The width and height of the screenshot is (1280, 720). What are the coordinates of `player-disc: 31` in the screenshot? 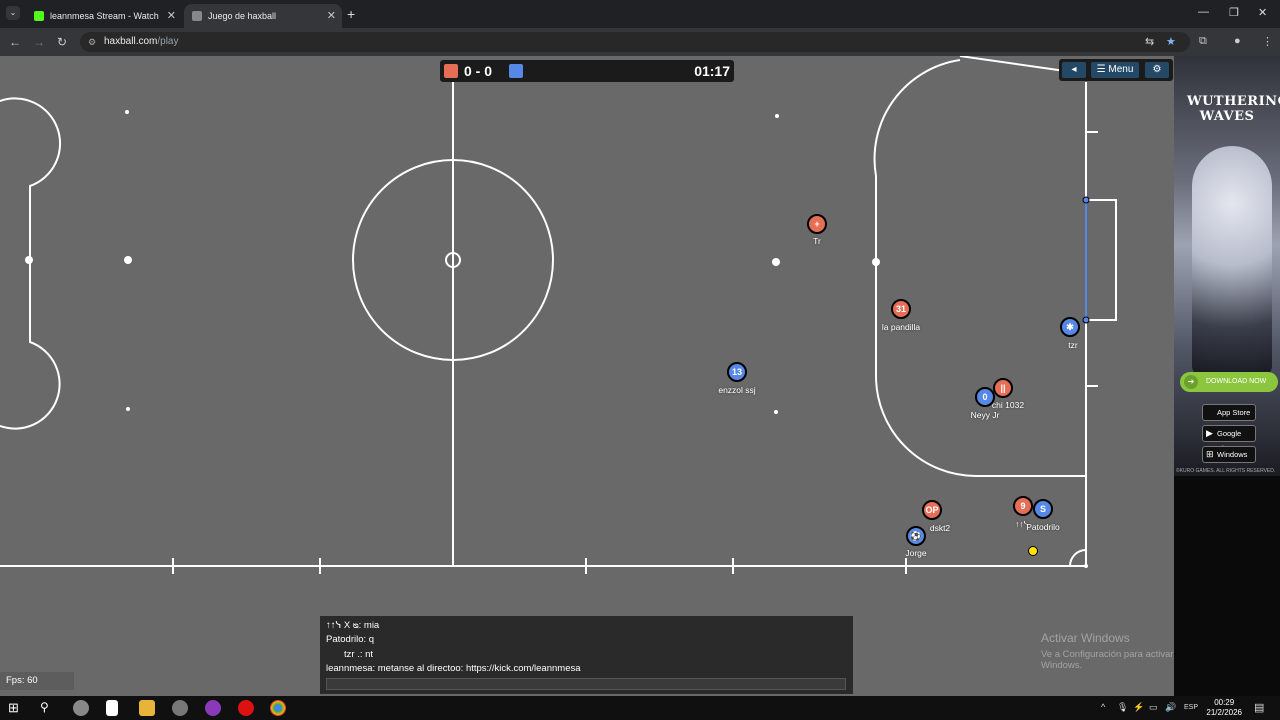 It's located at (901, 309).